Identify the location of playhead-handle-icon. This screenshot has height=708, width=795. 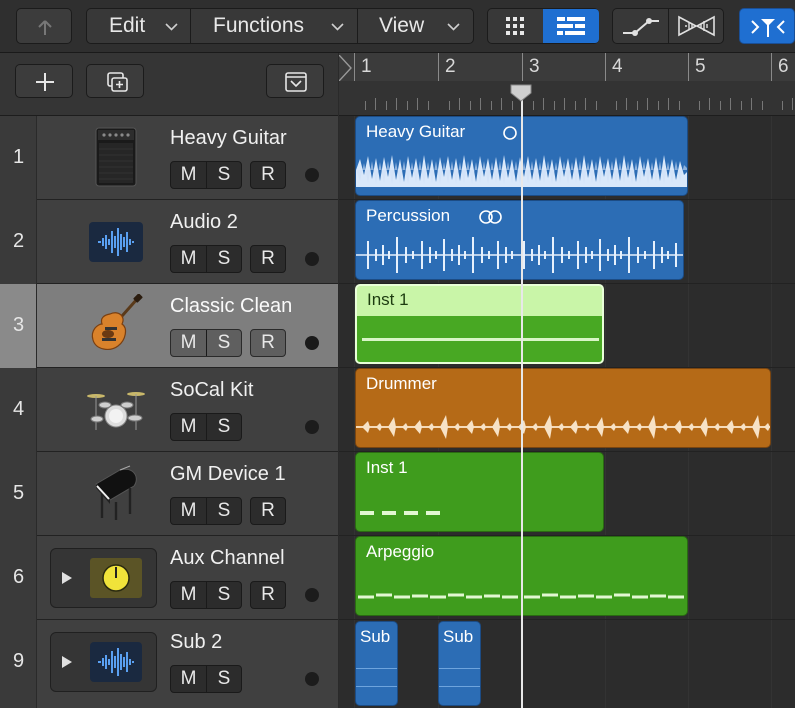
(521, 93).